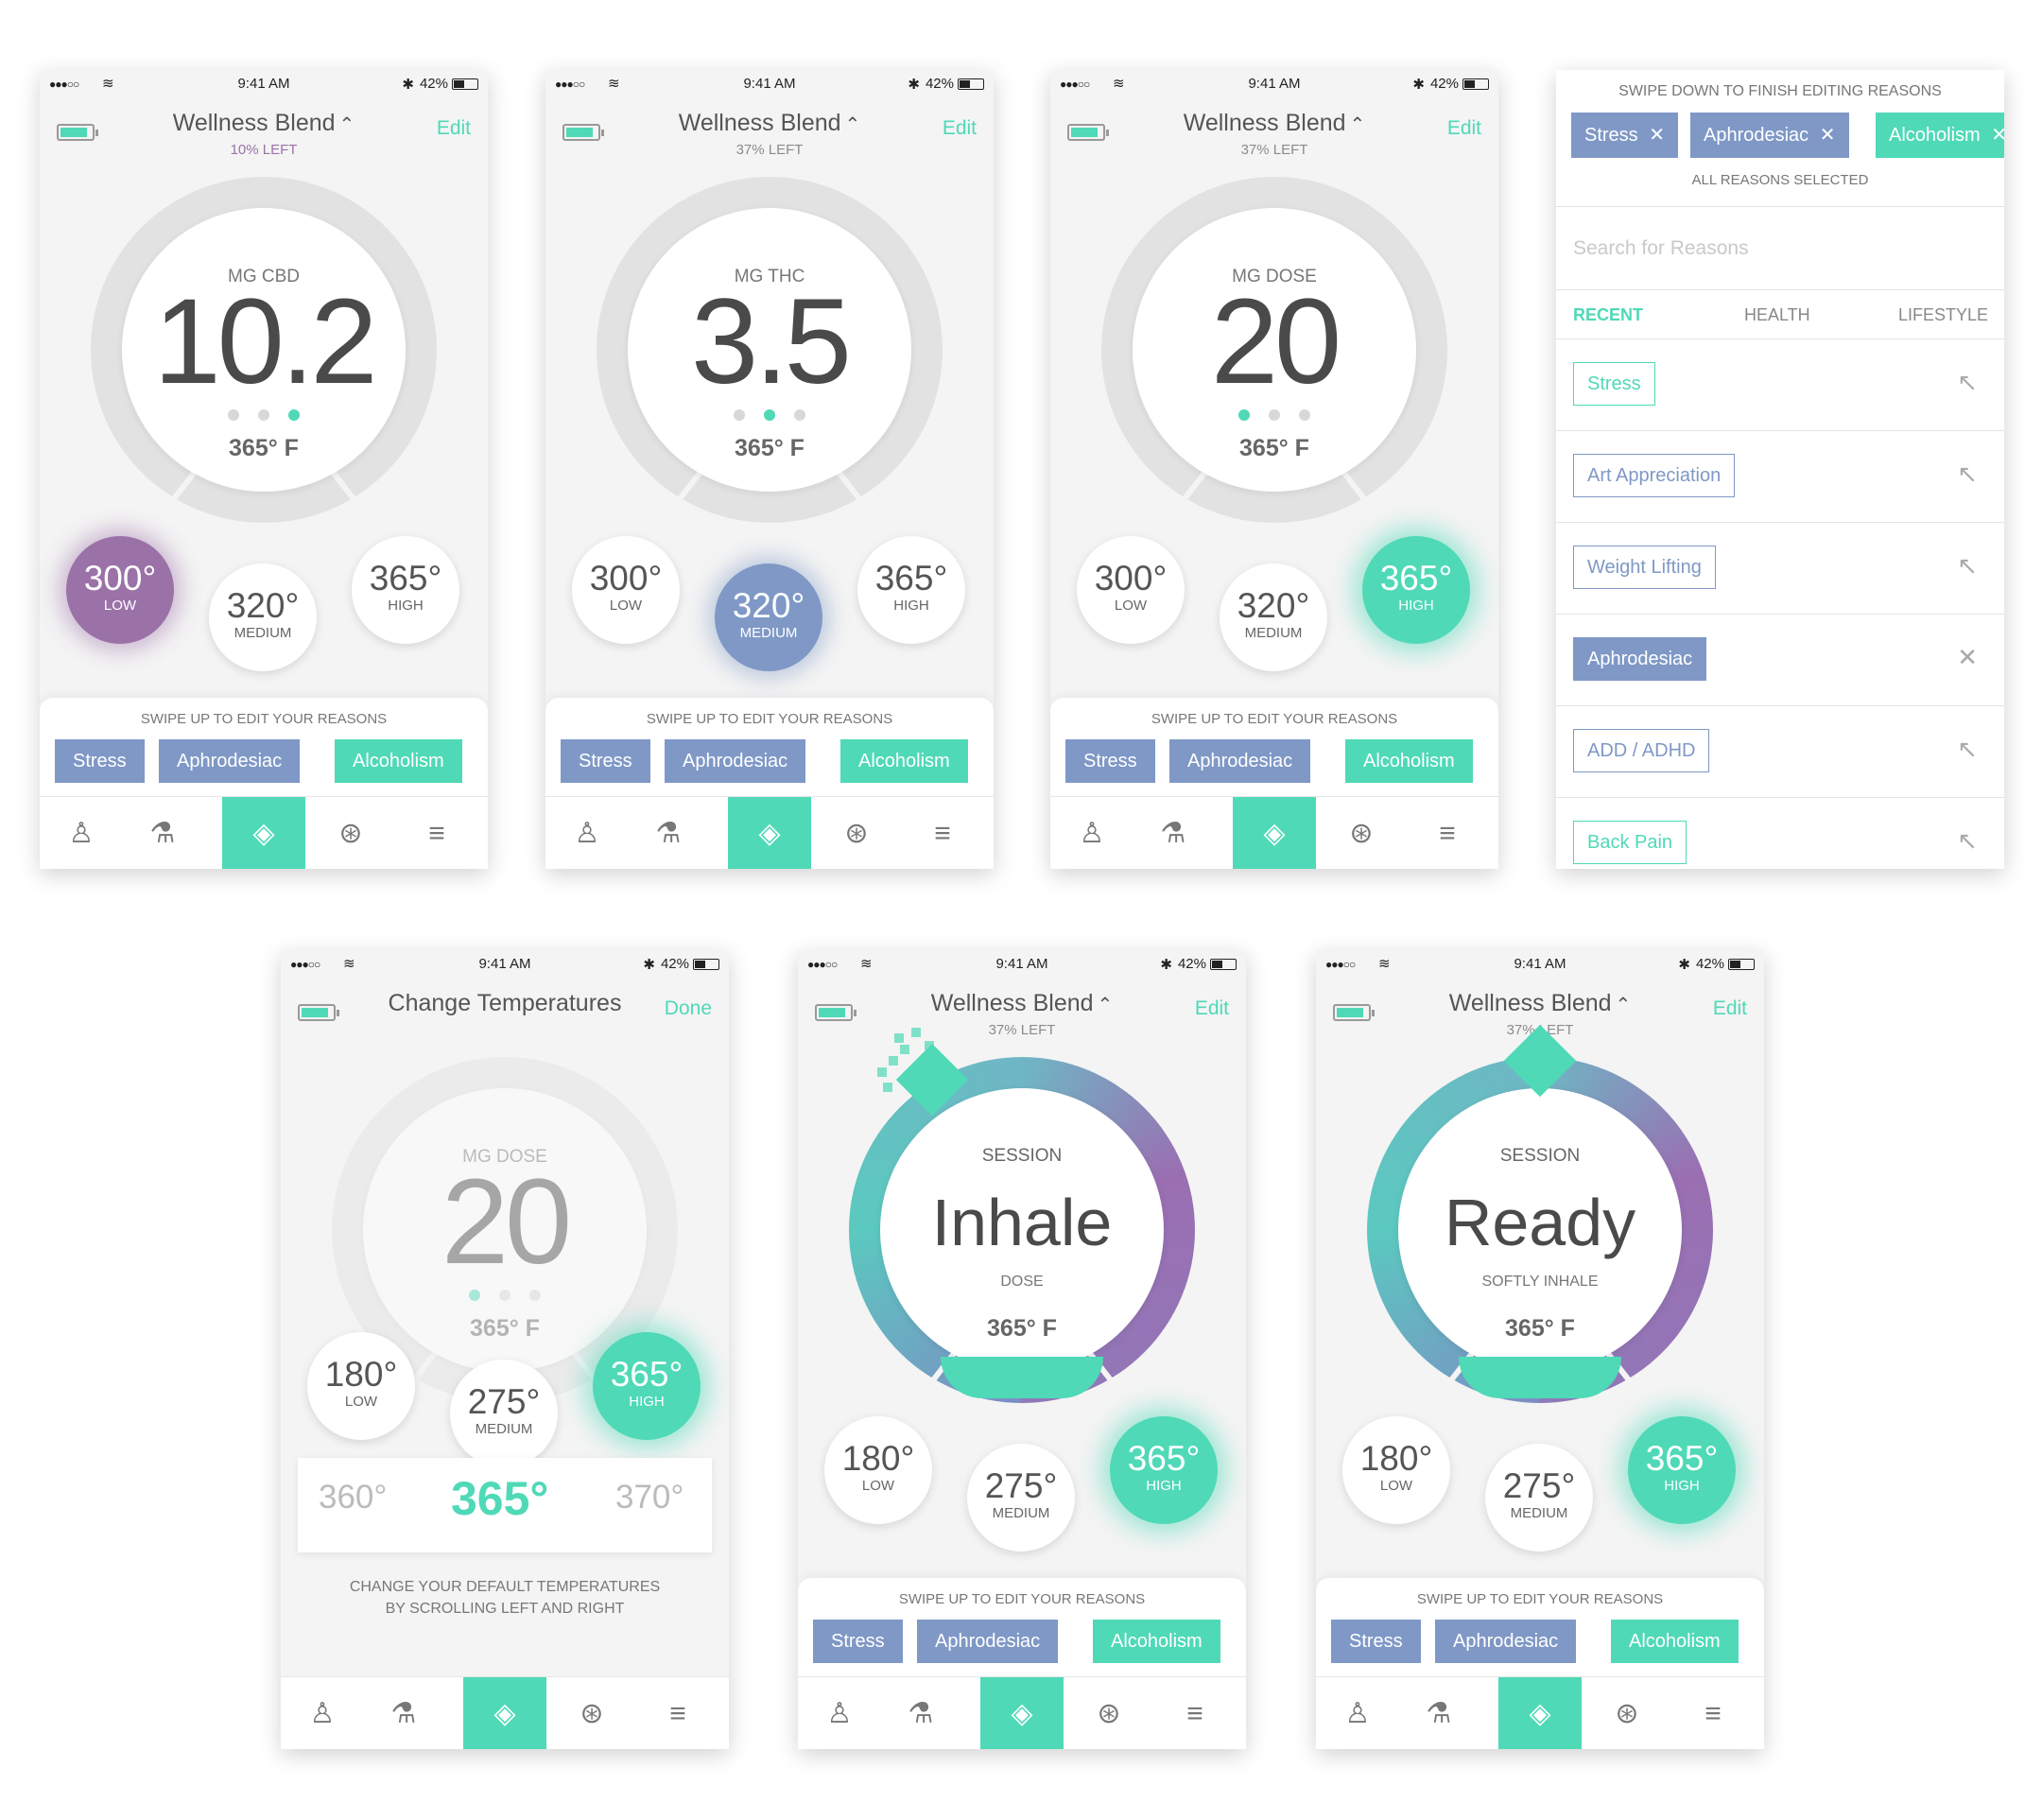  I want to click on reason-tag: Weight Lifting, so click(1644, 567).